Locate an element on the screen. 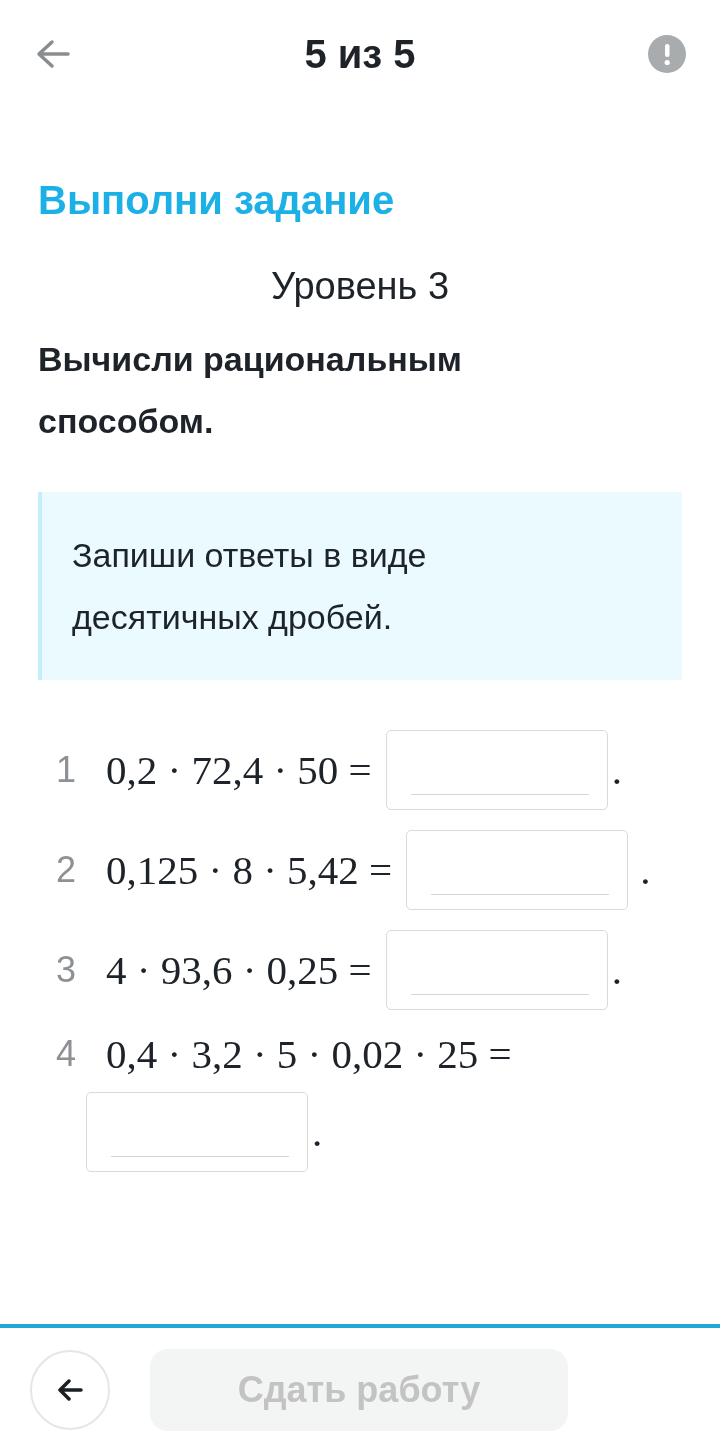  math-expression: 4 · 93,6 · 0,25 = is located at coordinates (239, 970).